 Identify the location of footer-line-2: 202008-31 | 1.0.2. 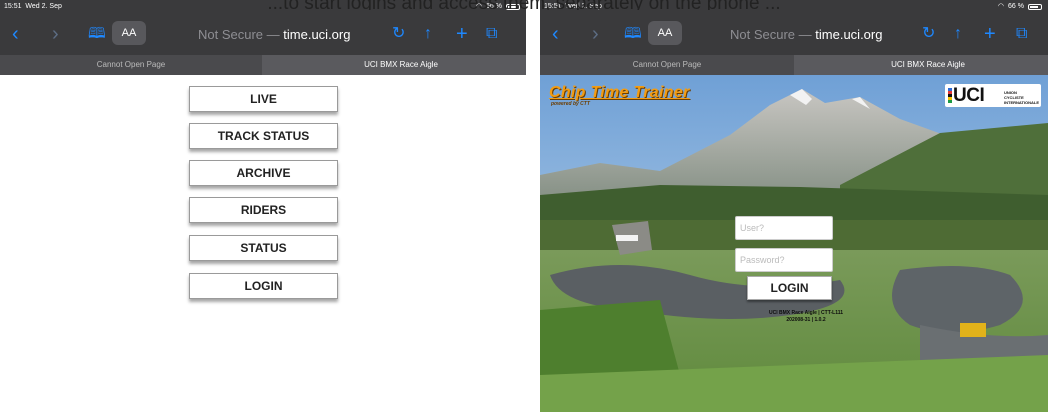
(806, 320).